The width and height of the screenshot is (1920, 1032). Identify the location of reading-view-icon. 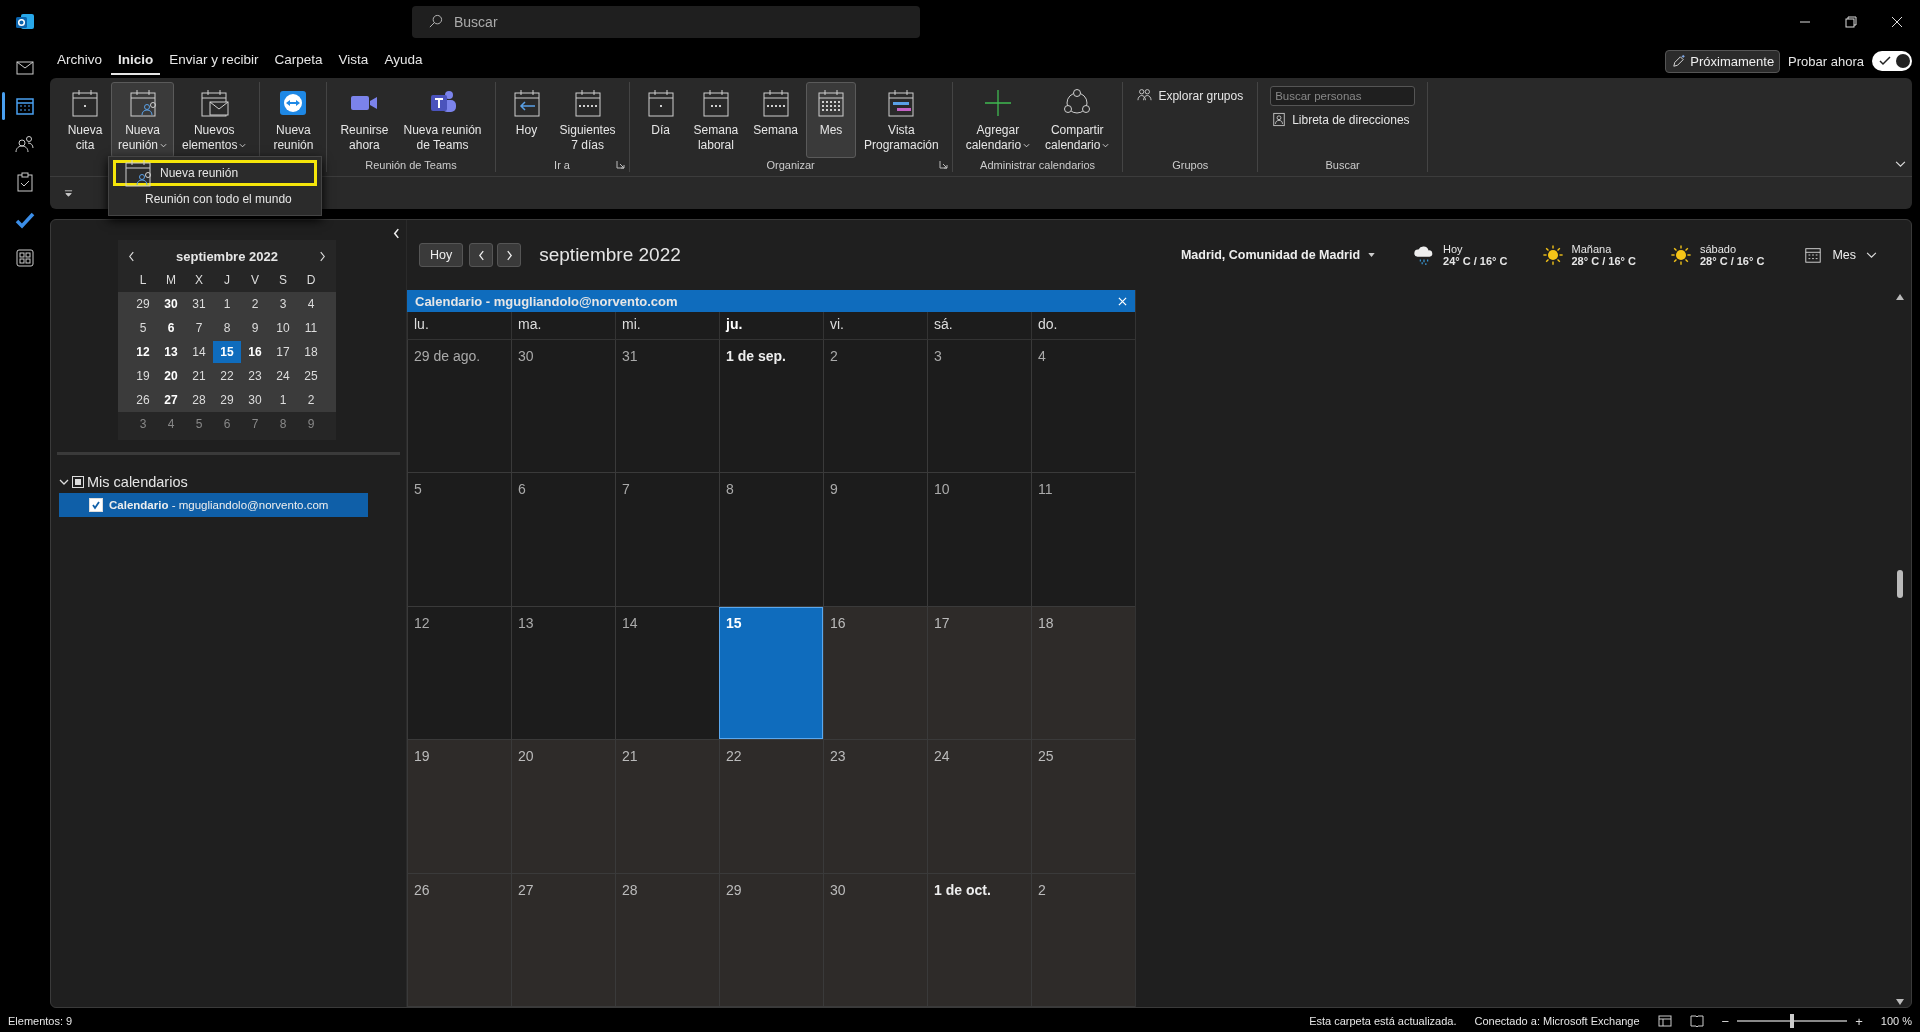
(1696, 1021).